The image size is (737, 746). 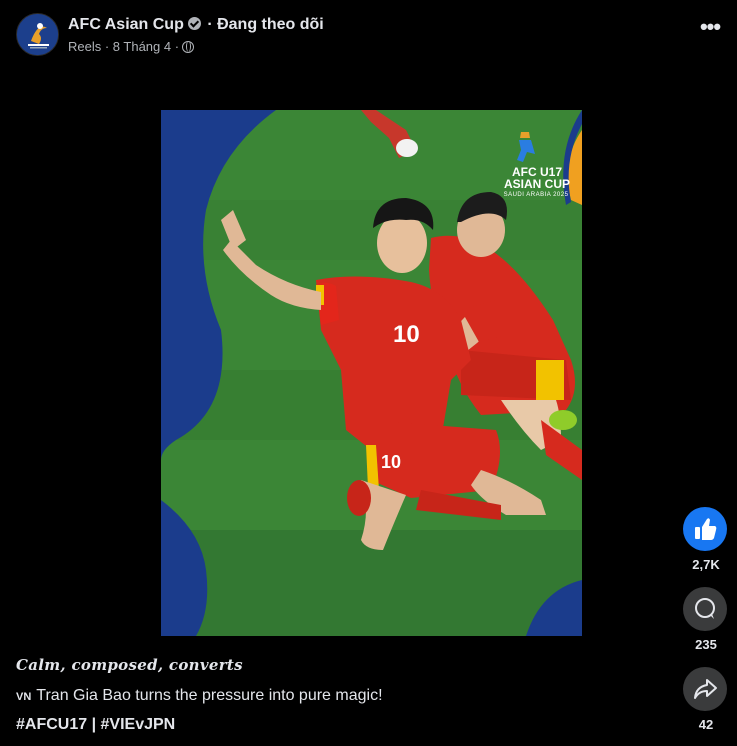 I want to click on comment-button, so click(x=705, y=609).